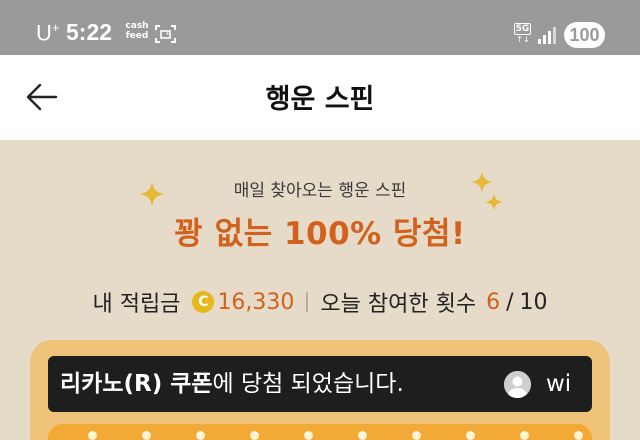 This screenshot has width=640, height=440. Describe the element at coordinates (517, 384) in the screenshot. I see `user-avatar-icon` at that location.